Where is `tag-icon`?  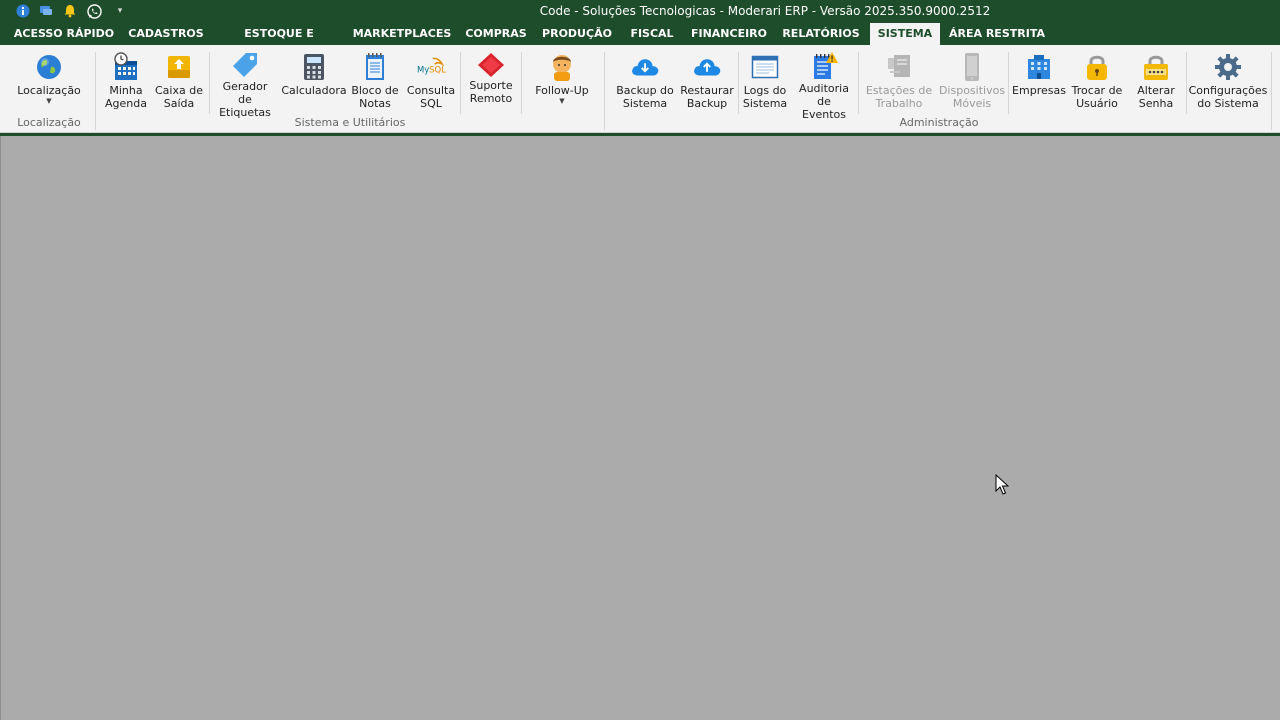
tag-icon is located at coordinates (245, 65).